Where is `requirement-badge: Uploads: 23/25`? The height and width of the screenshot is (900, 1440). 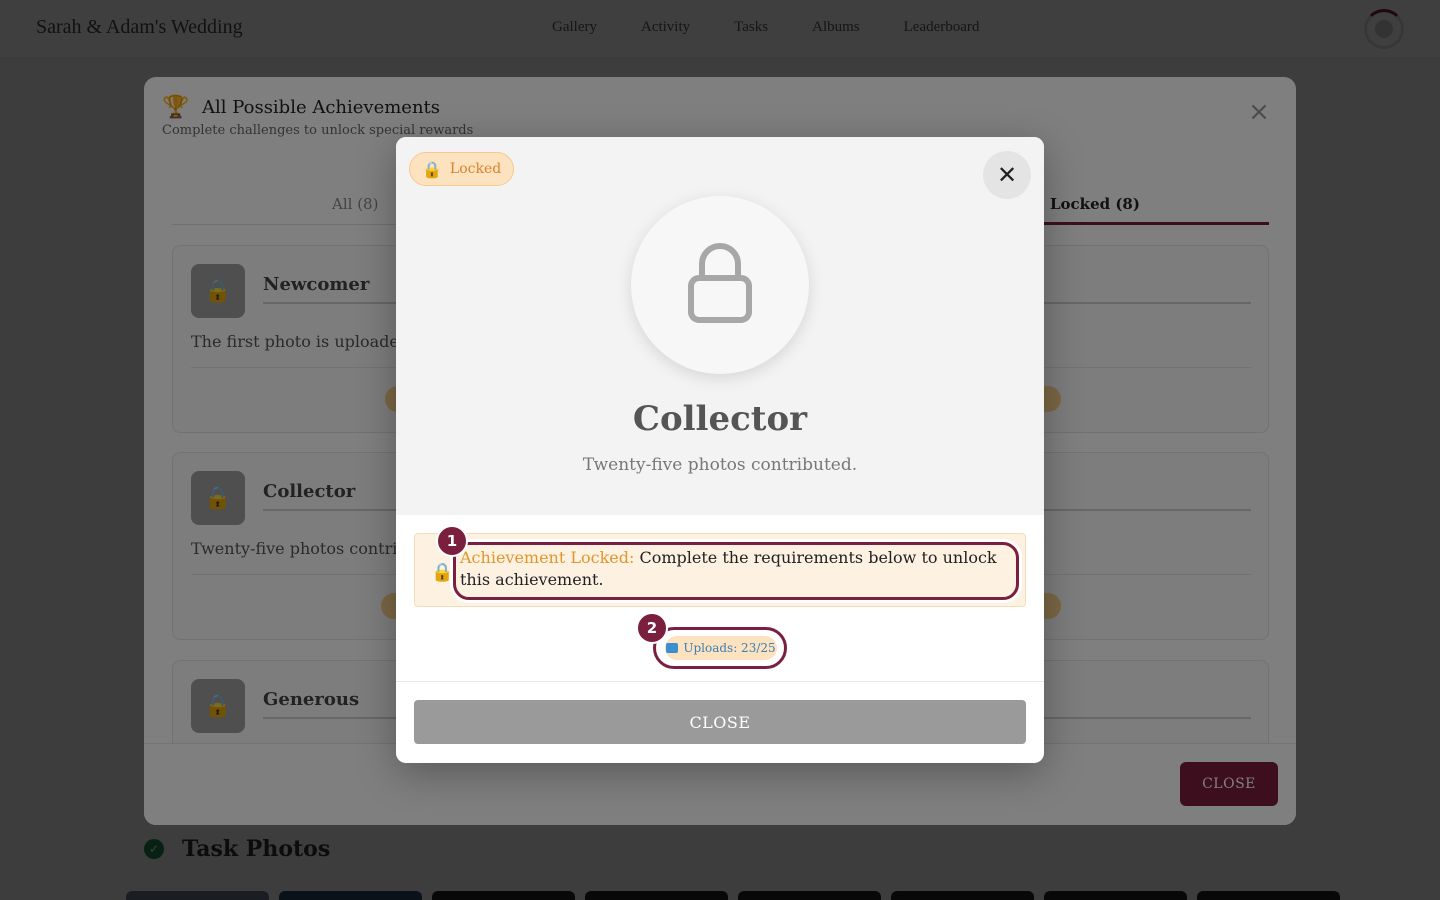
requirement-badge: Uploads: 23/25 is located at coordinates (721, 648).